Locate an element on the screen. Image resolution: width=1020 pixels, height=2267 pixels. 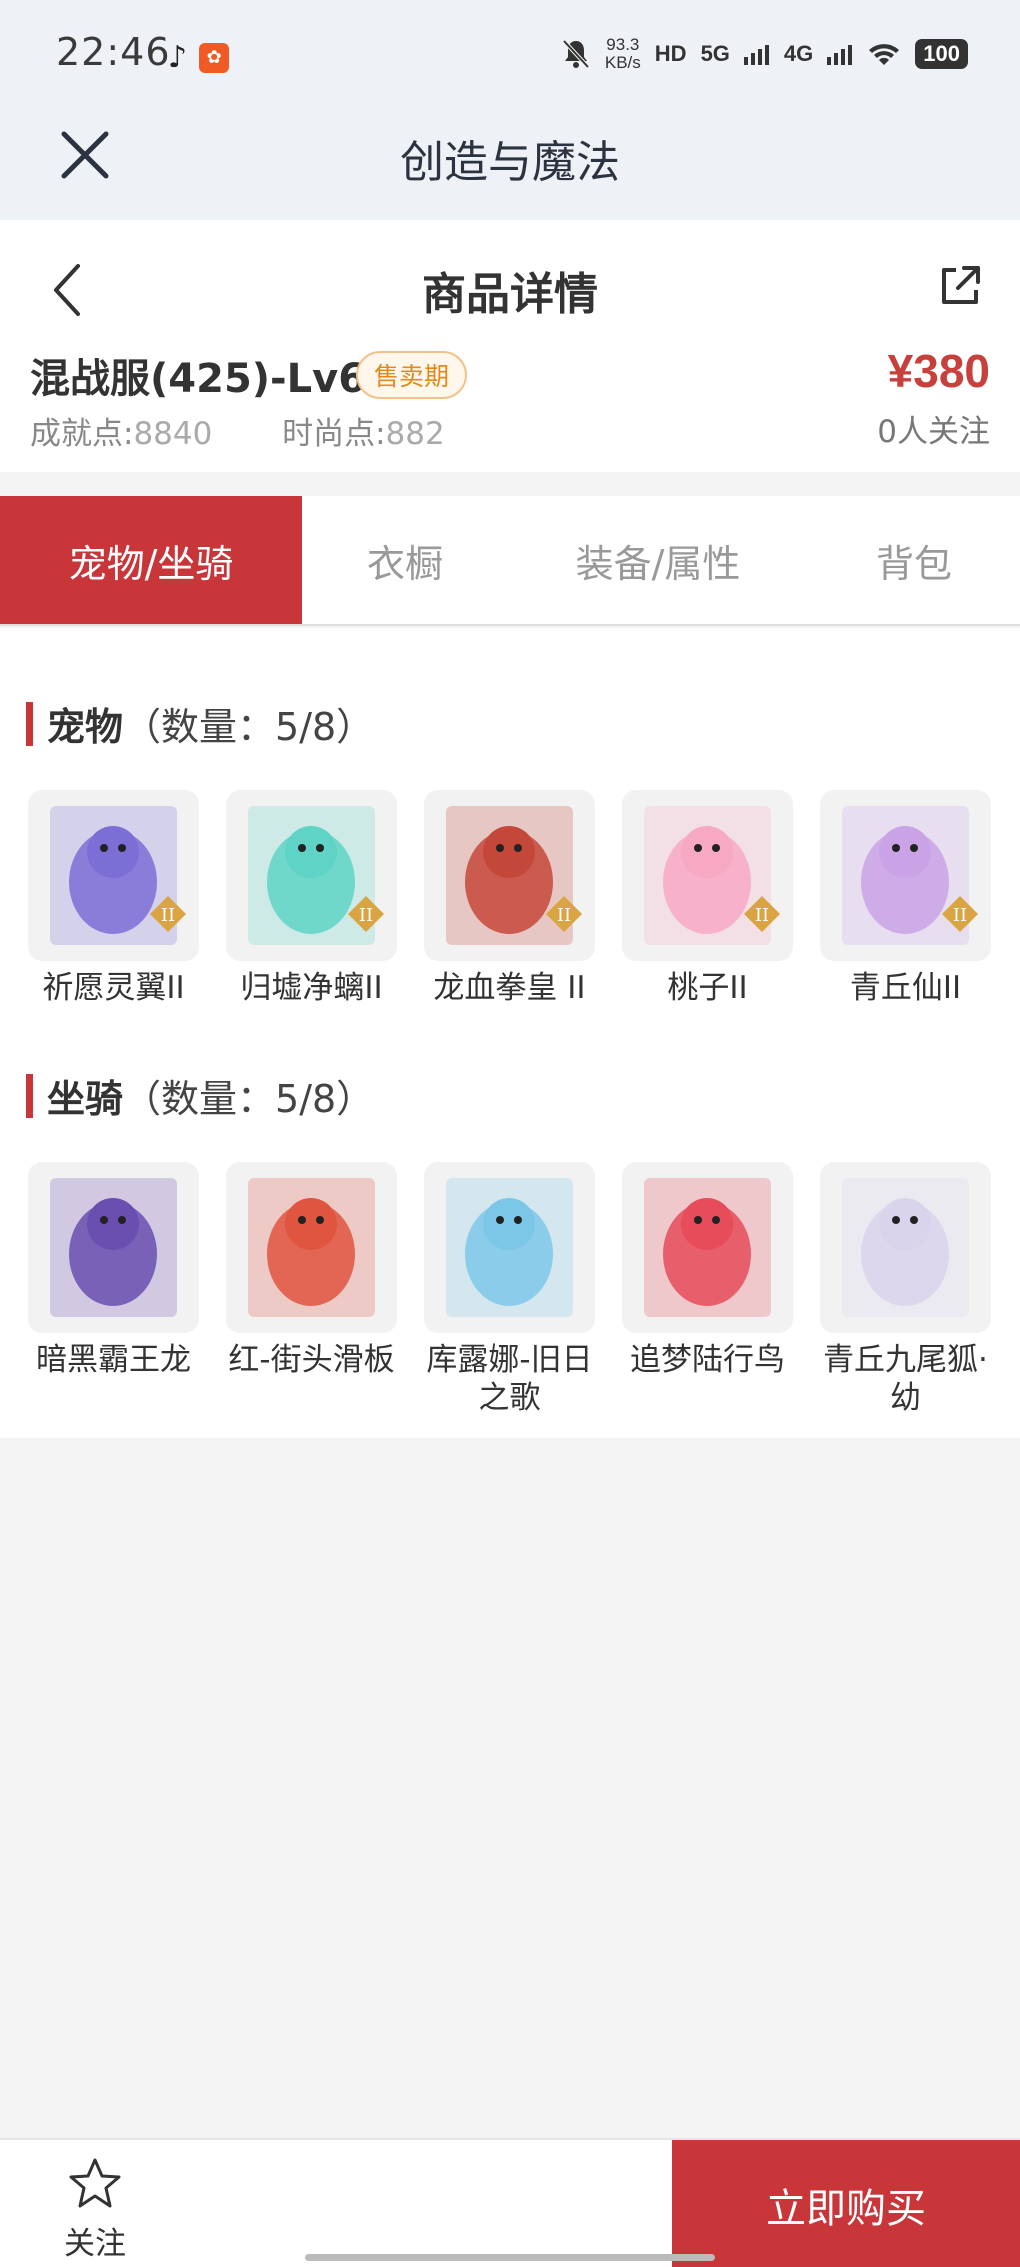
mount-item: 青丘九尾狐·幼 is located at coordinates (905, 1289).